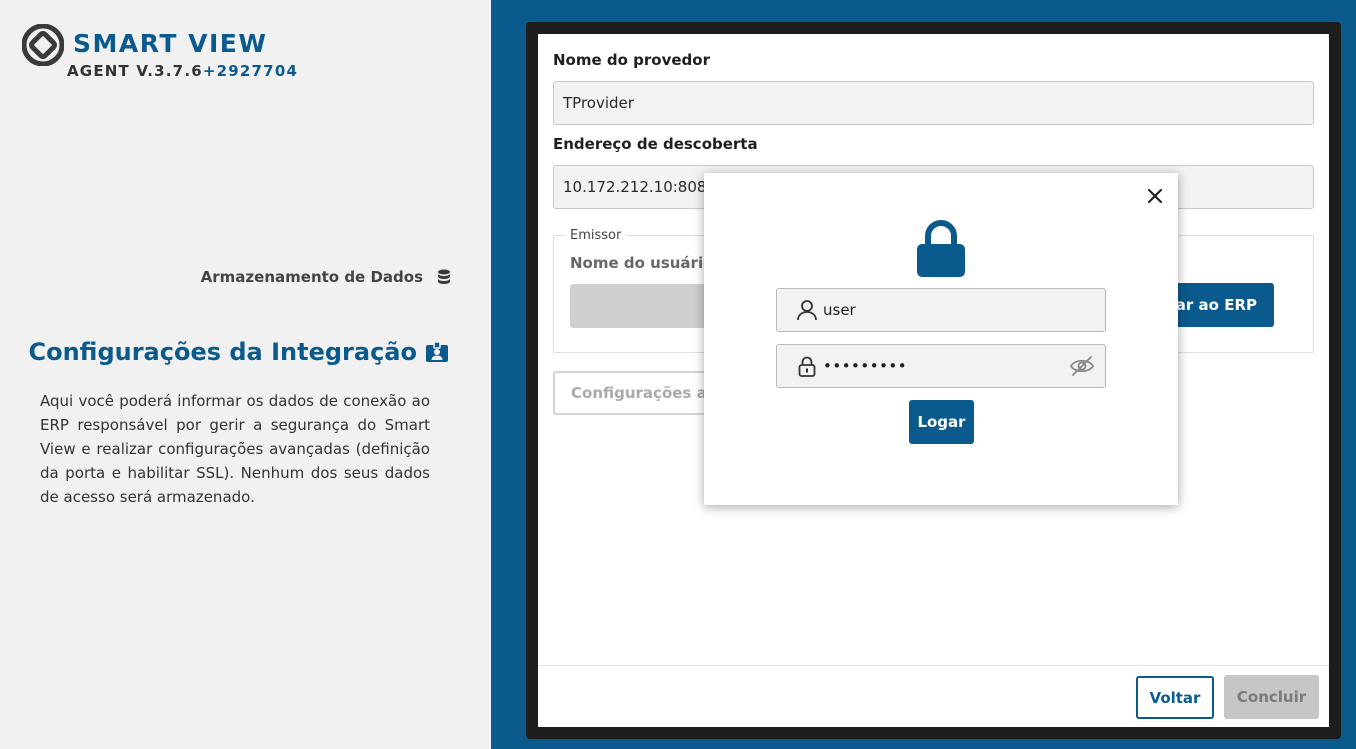  I want to click on back-button: Voltar, so click(1175, 697).